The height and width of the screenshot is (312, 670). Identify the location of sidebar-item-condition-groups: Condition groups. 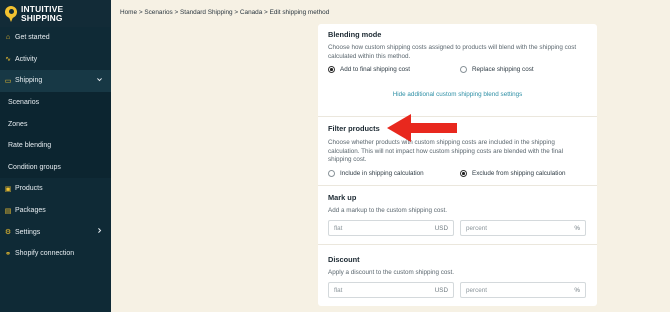
(55, 167).